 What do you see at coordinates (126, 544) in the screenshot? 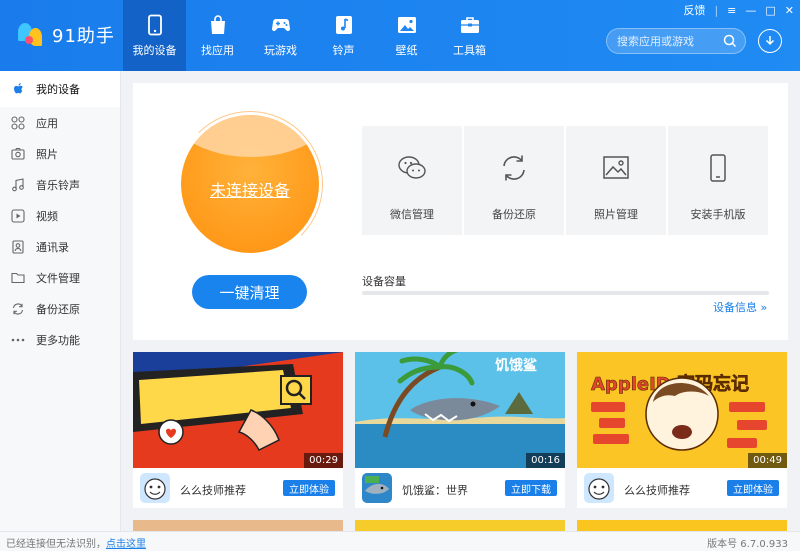
I see `click-here-link: 点击这里` at bounding box center [126, 544].